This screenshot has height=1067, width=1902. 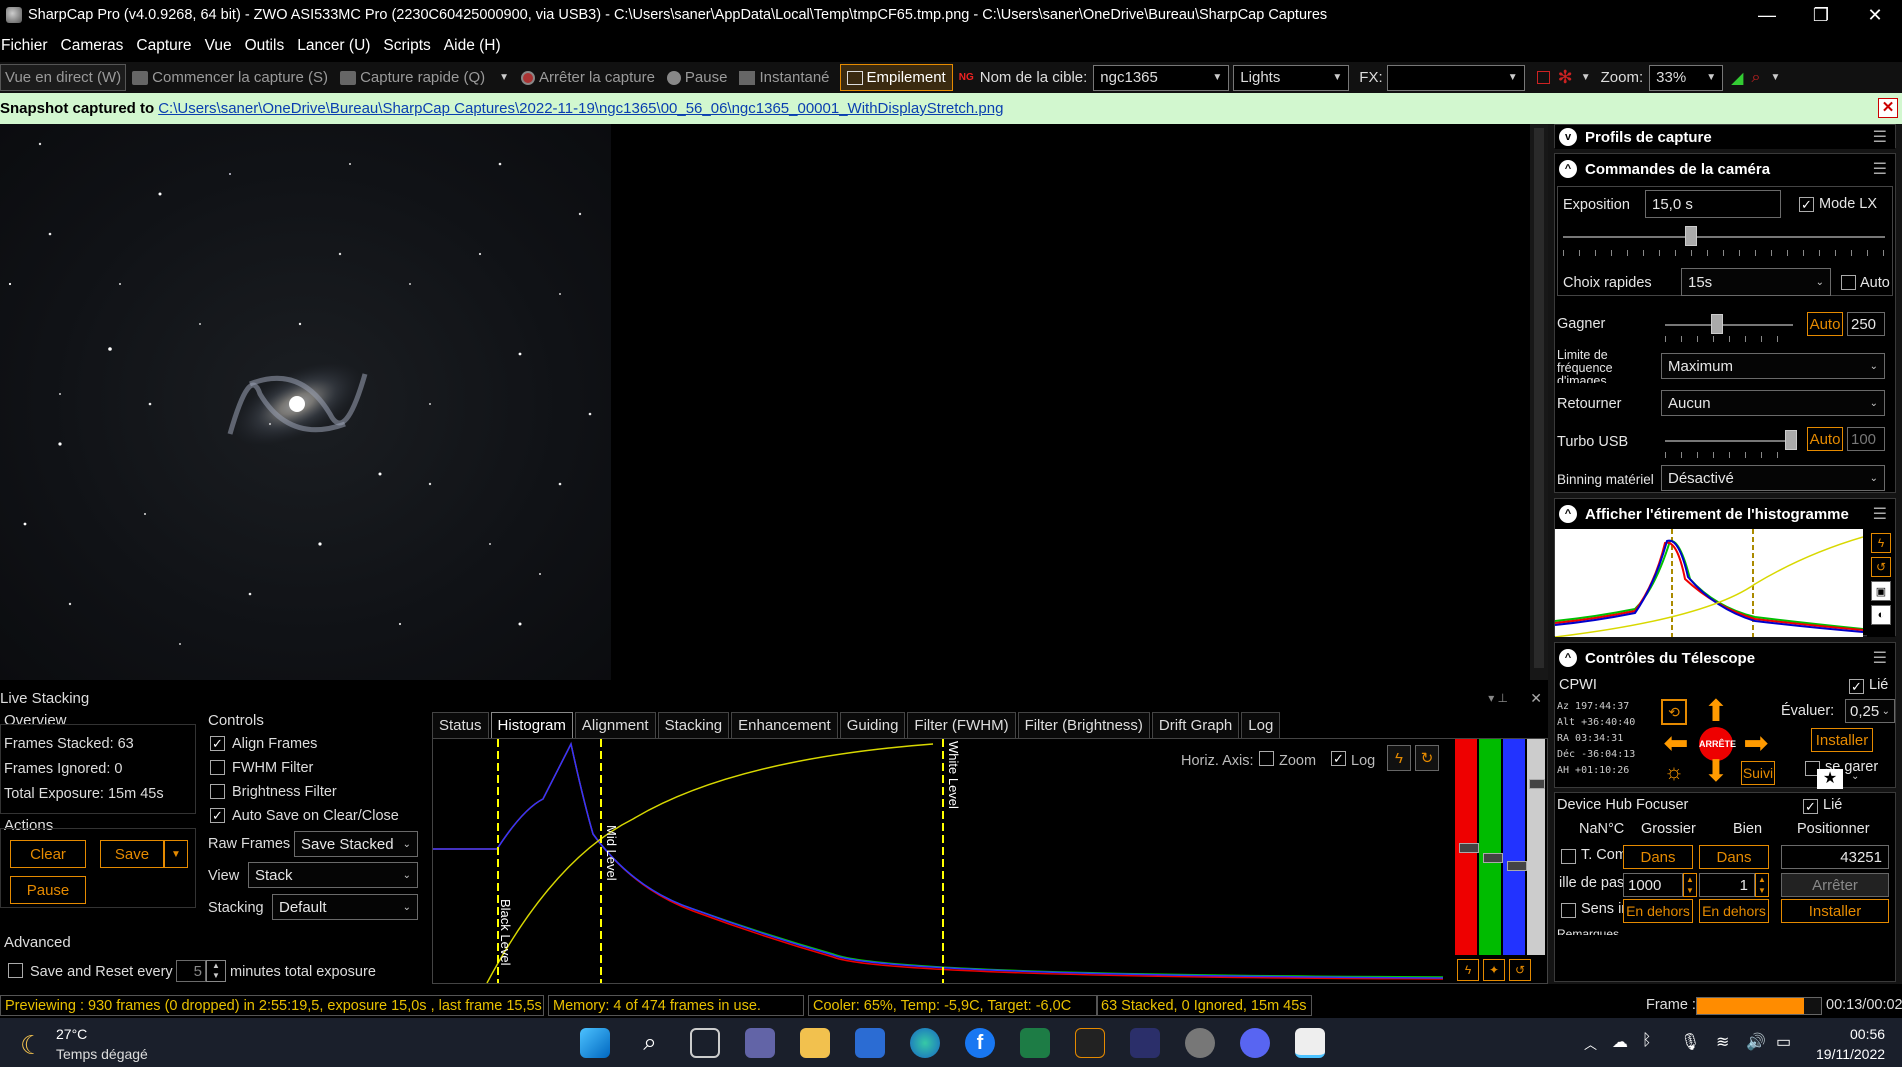 I want to click on binning-dropdown: Désactivé ⌄, so click(x=1773, y=478).